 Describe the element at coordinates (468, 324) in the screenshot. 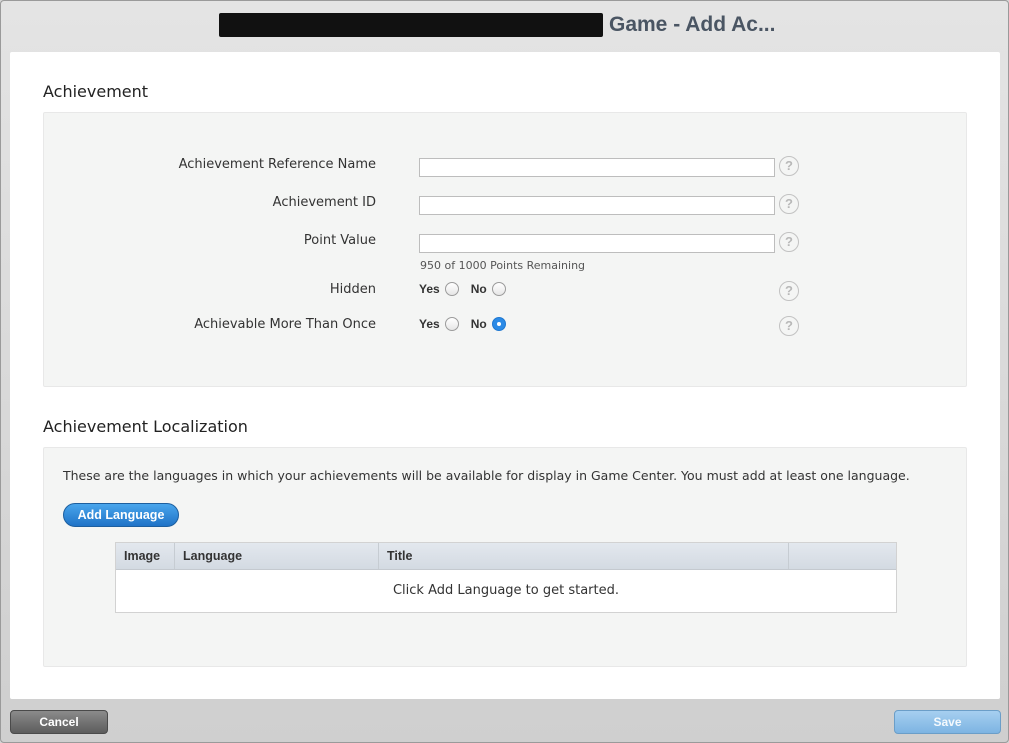

I see `achievable-radio-group: Yes No` at that location.